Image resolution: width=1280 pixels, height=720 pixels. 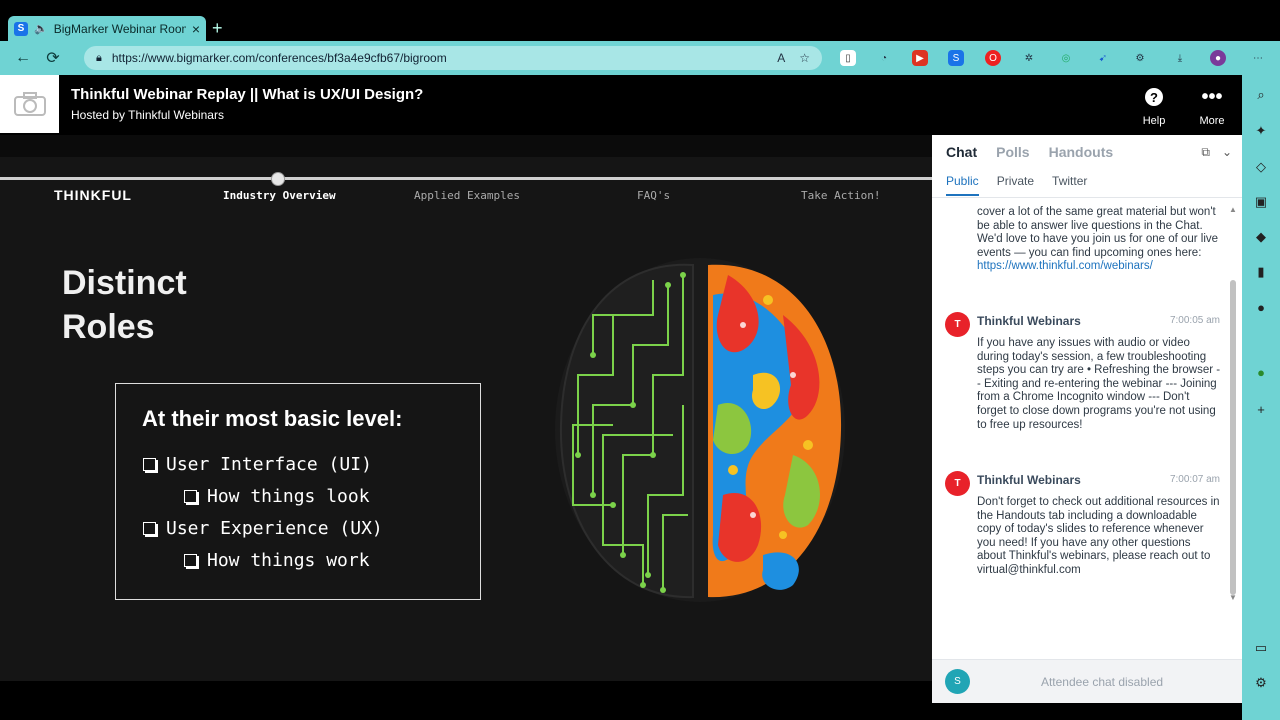 I want to click on bullet-item: User Experience (UX), so click(x=263, y=528).